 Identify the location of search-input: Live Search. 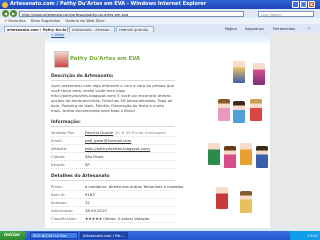
(286, 13).